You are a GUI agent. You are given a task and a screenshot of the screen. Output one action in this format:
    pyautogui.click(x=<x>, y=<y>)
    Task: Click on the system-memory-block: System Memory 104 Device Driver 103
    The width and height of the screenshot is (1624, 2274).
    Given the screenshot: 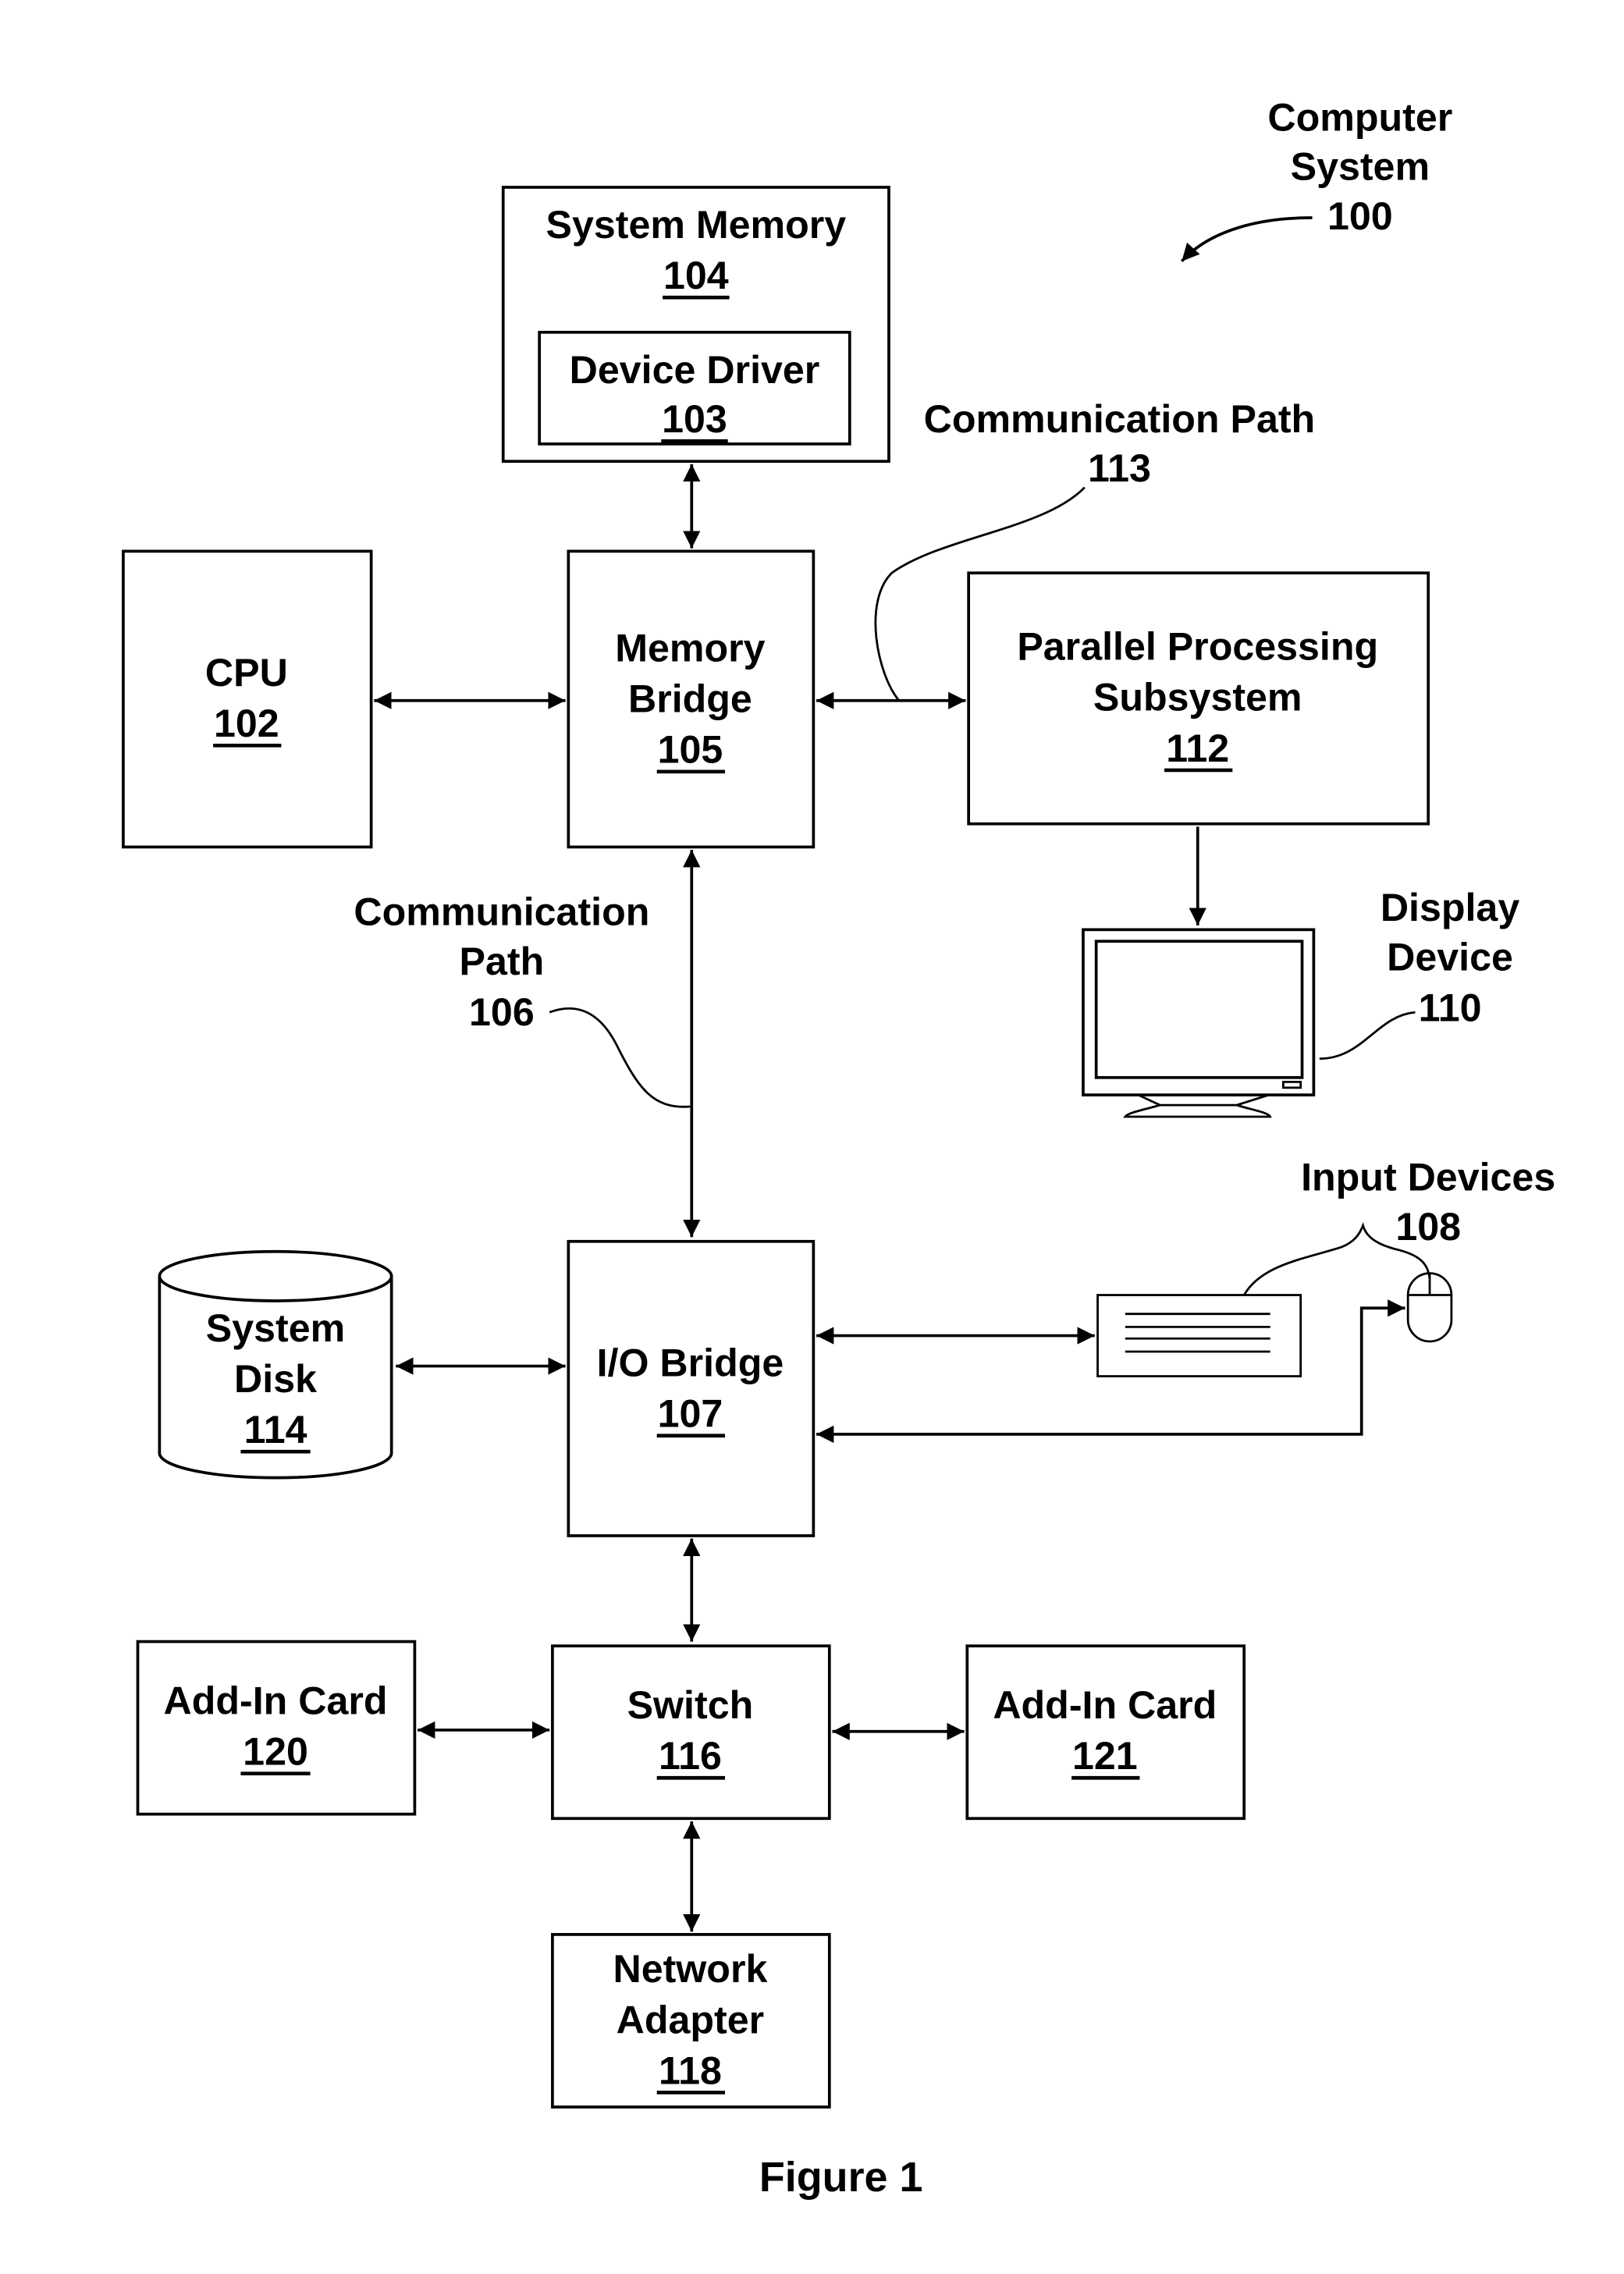 What is the action you would take?
    pyautogui.click(x=695, y=325)
    